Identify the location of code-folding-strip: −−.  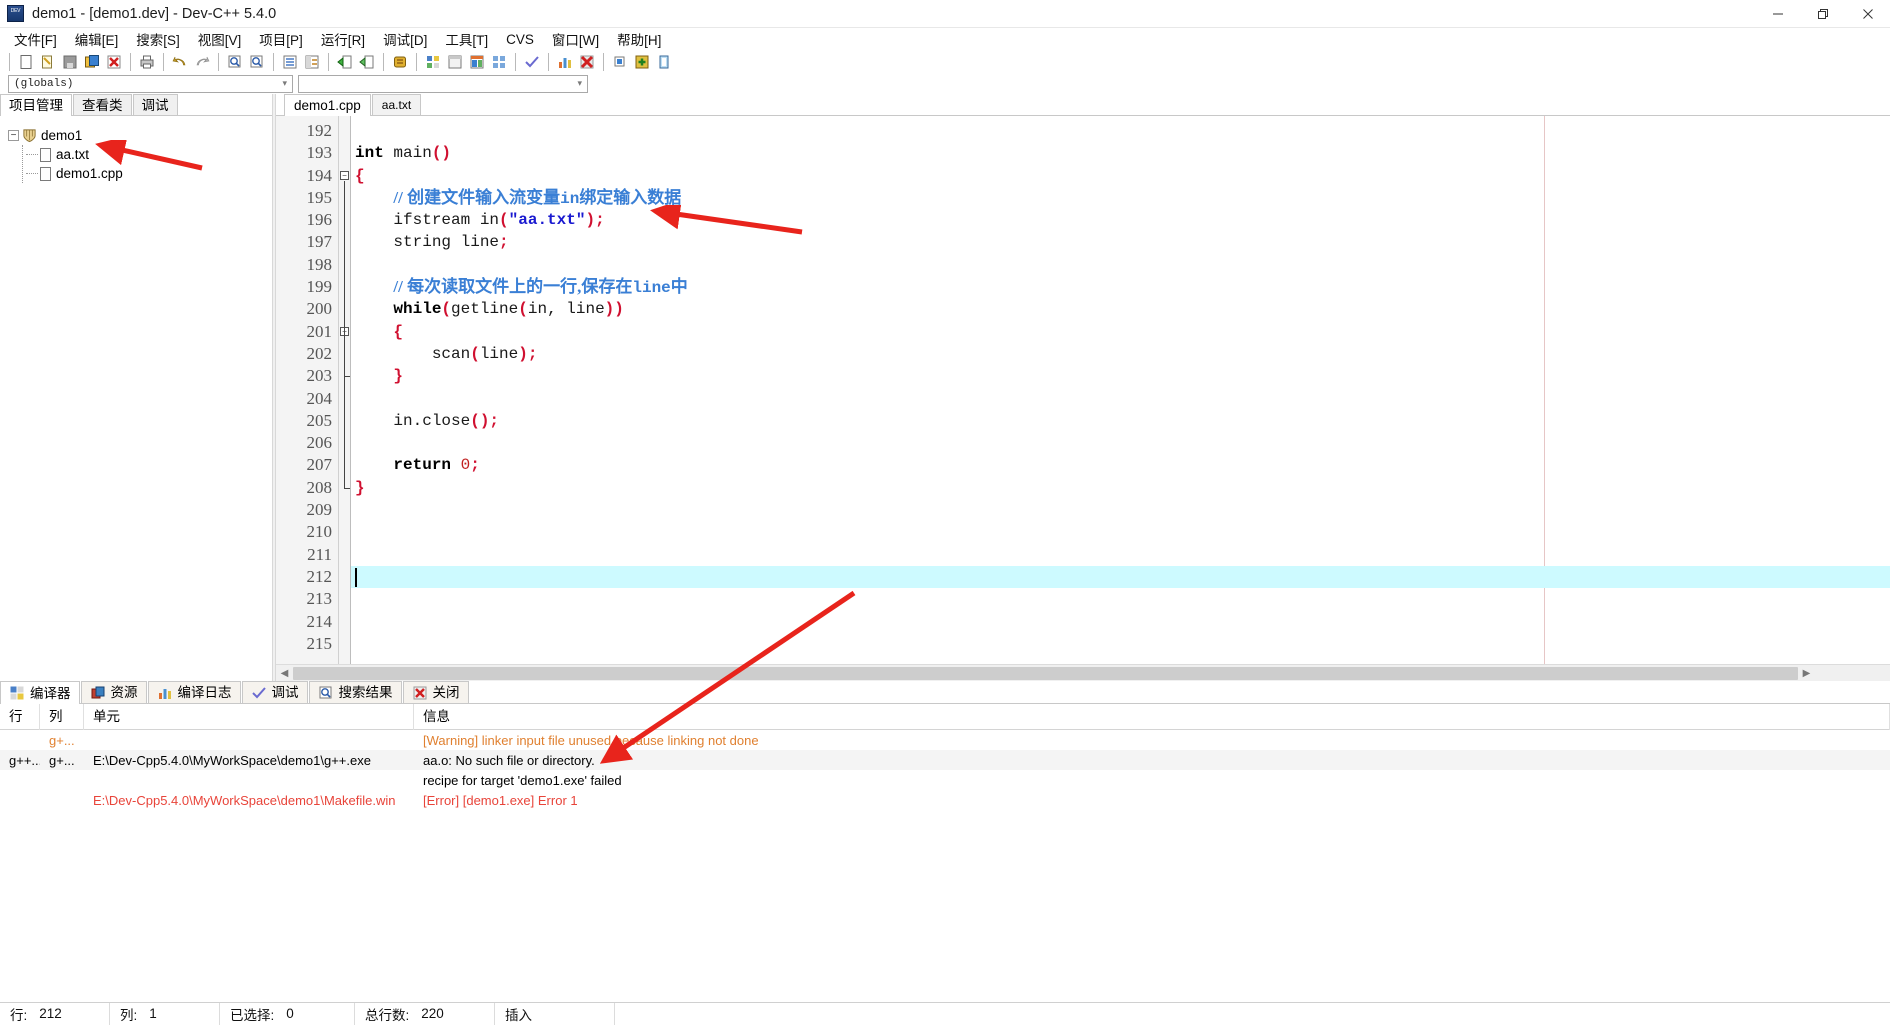
(345, 390).